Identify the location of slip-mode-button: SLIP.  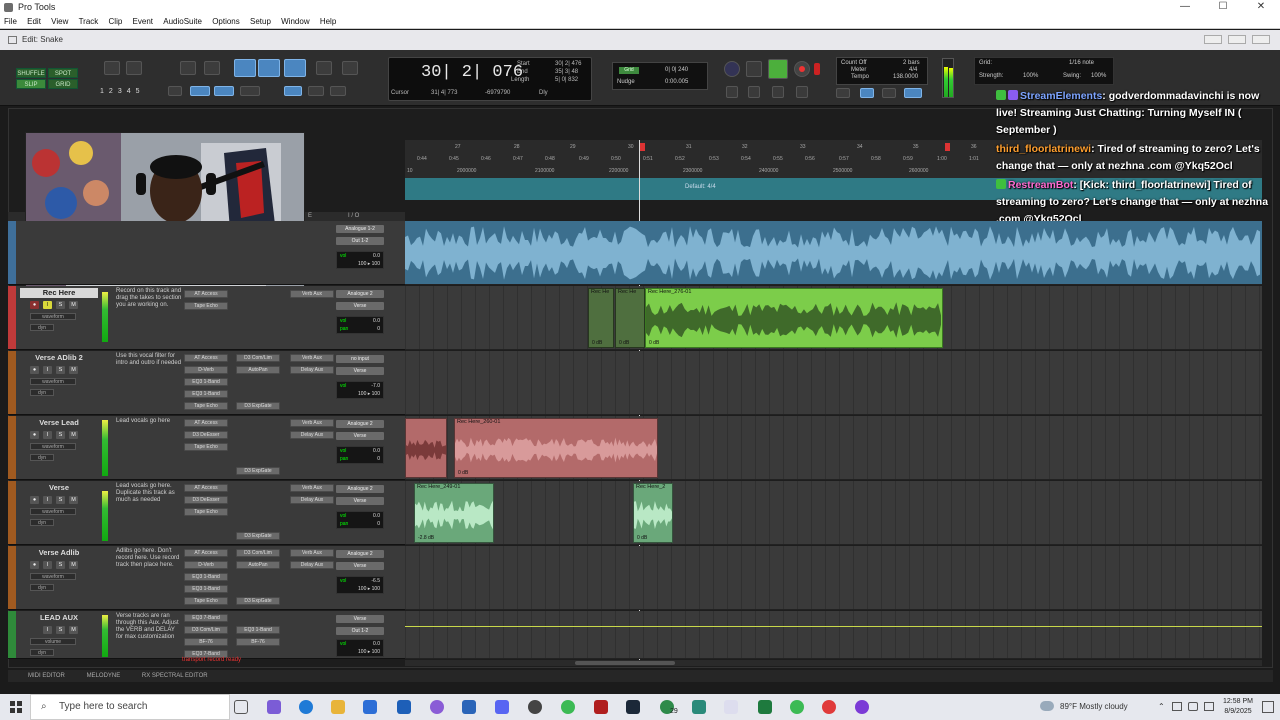
(31, 84).